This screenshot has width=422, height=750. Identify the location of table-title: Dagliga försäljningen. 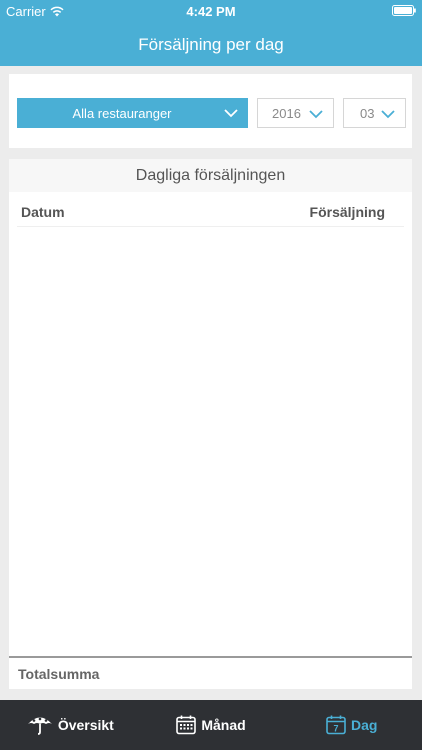
(210, 175).